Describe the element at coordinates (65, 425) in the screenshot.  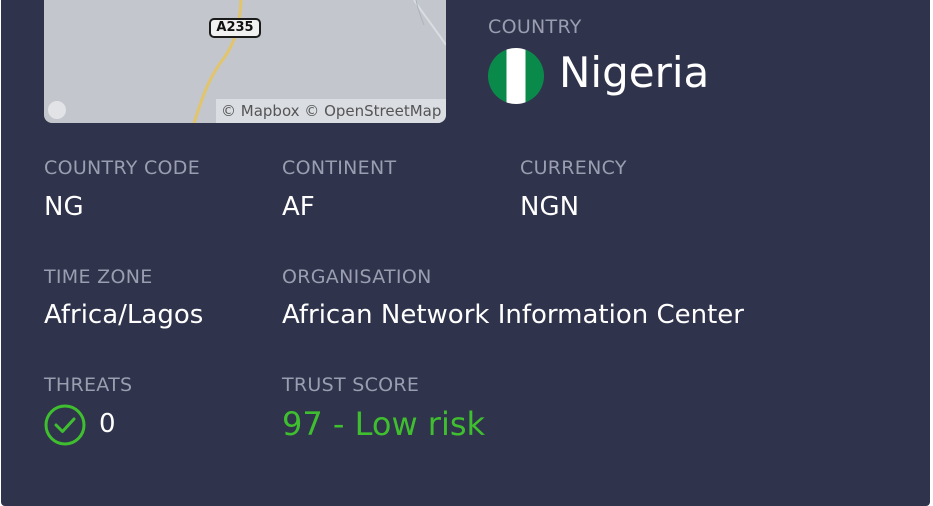
I see `check-circle-icon` at that location.